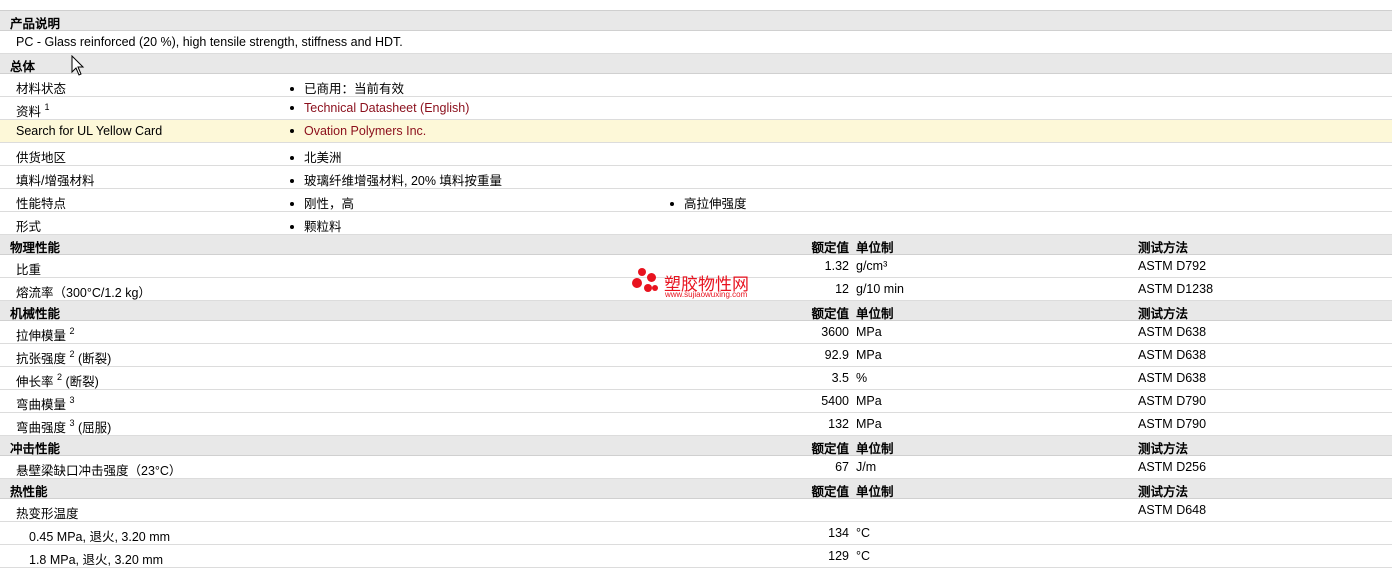 The image size is (1392, 568). I want to click on property-label: 比重, so click(29, 270).